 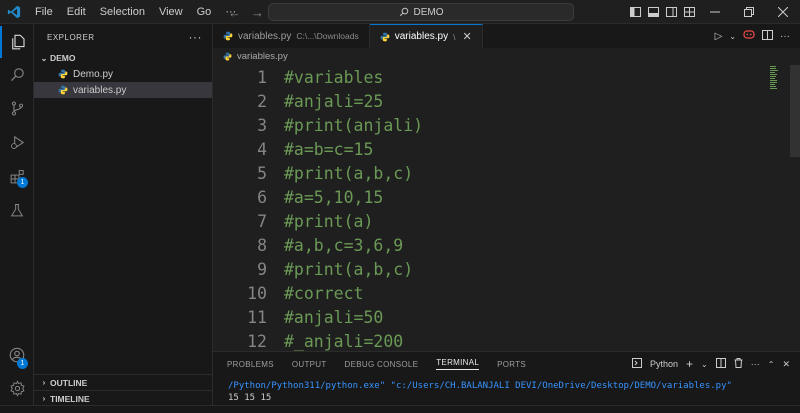 What do you see at coordinates (234, 12) in the screenshot?
I see `back-arrow-icon: ←` at bounding box center [234, 12].